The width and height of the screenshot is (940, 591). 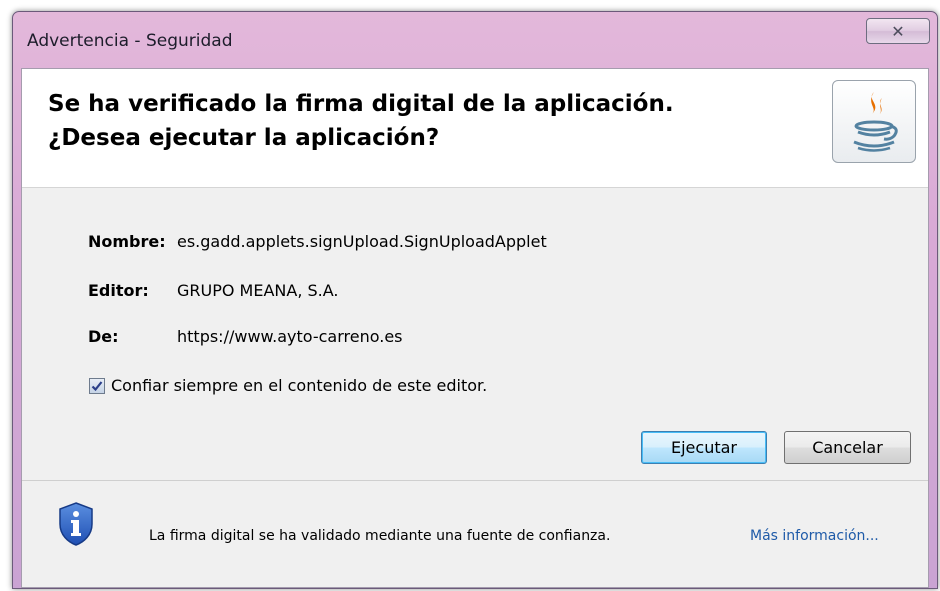 What do you see at coordinates (76, 524) in the screenshot?
I see `info-shield-icon` at bounding box center [76, 524].